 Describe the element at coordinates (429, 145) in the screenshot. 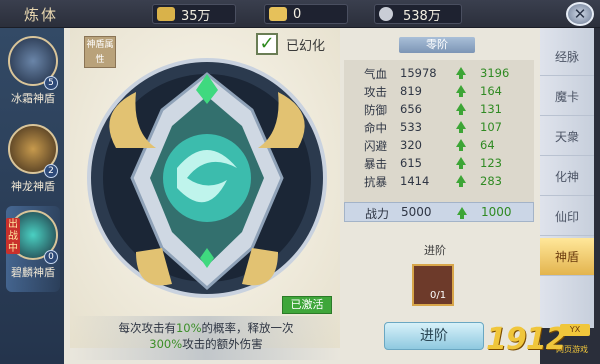

I see `stat-row: 闪避 320 64` at that location.